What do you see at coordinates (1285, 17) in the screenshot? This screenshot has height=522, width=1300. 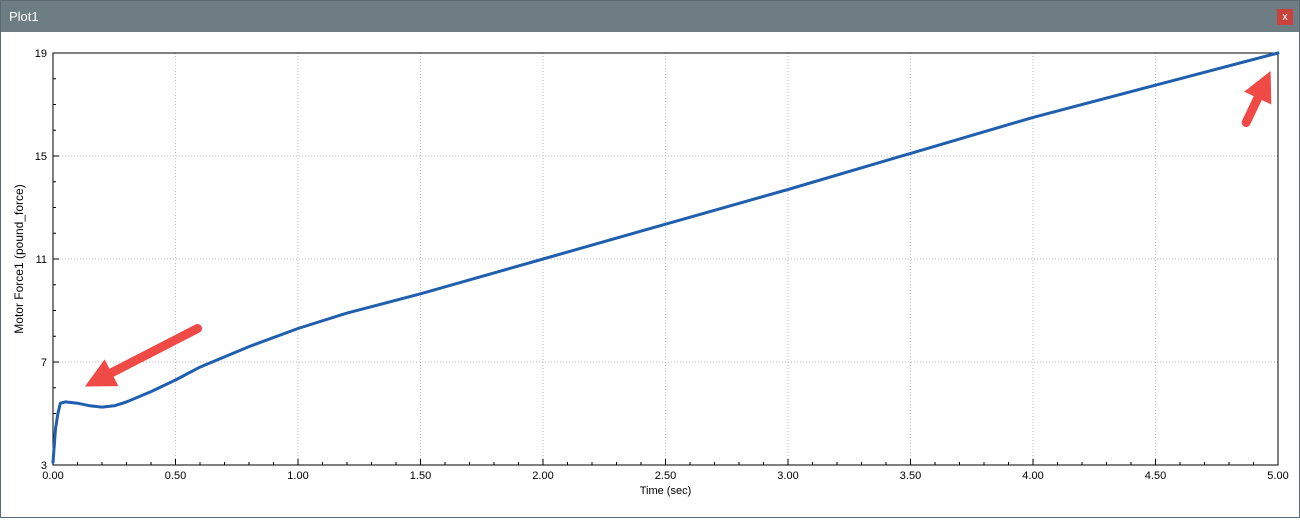 I see `close-button: x` at bounding box center [1285, 17].